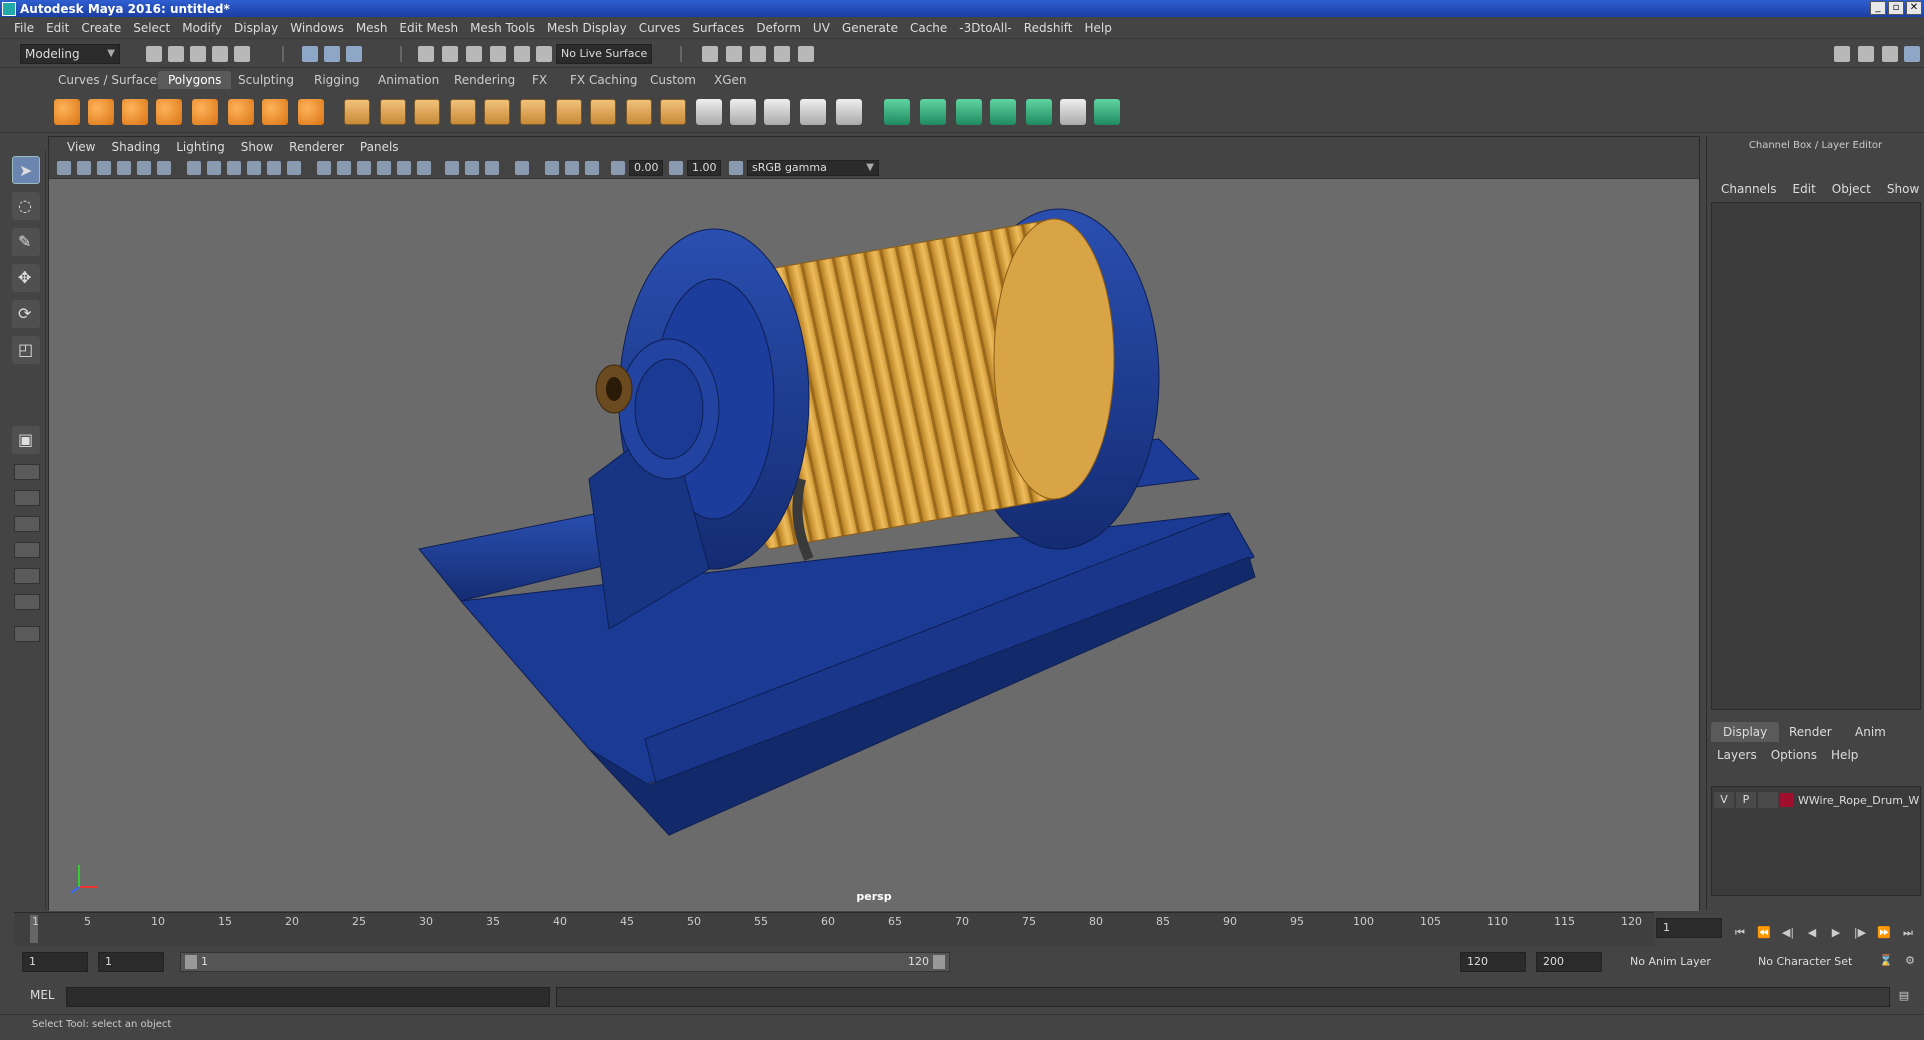 The height and width of the screenshot is (1040, 1924). I want to click on cb-menu-show: Show, so click(1901, 189).